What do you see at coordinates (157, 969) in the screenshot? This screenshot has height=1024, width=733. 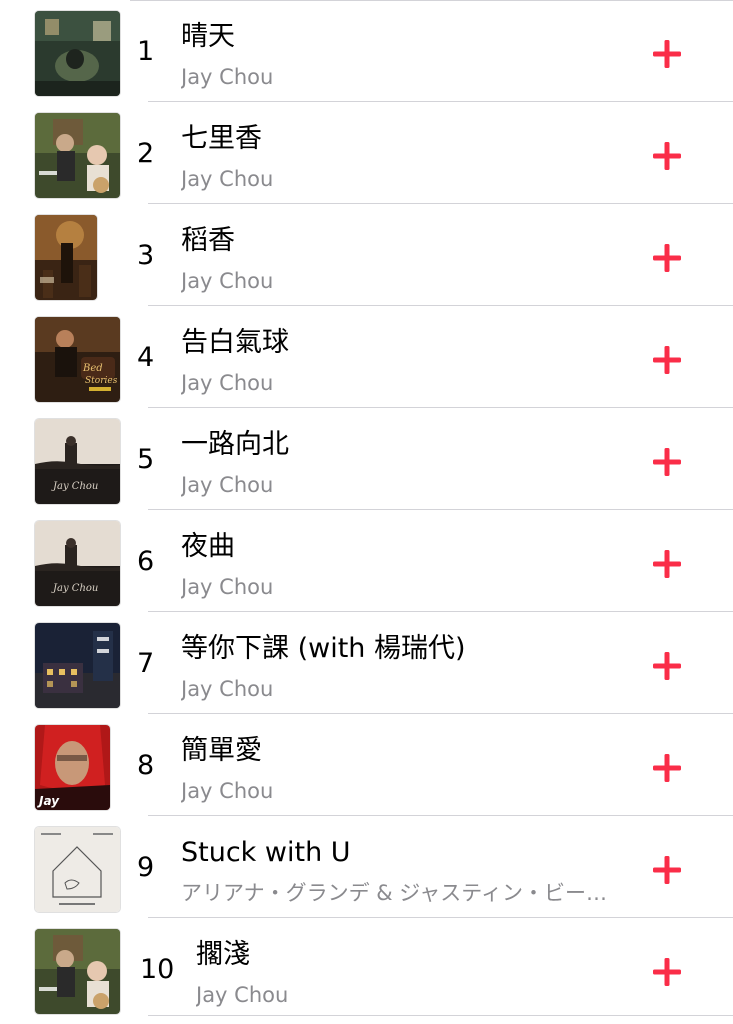 I see `track-rank: 10` at bounding box center [157, 969].